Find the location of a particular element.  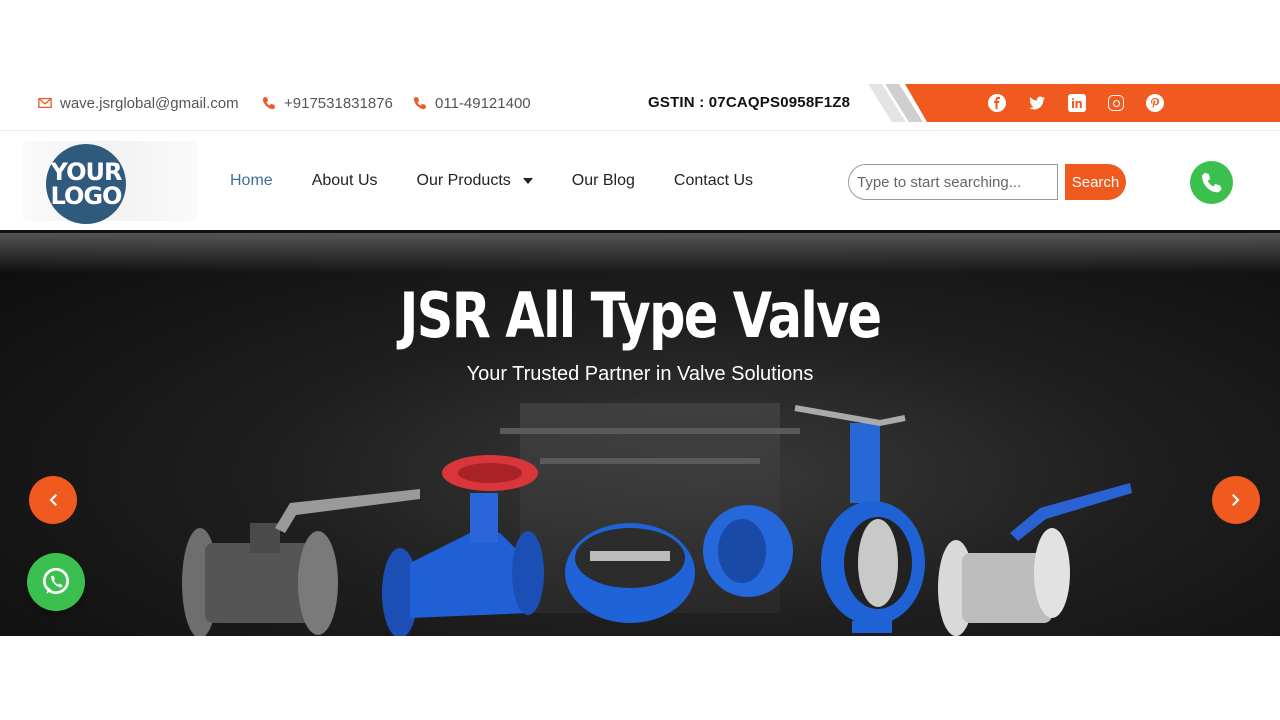

hero-title: JSR All Type Valve is located at coordinates (640, 315).